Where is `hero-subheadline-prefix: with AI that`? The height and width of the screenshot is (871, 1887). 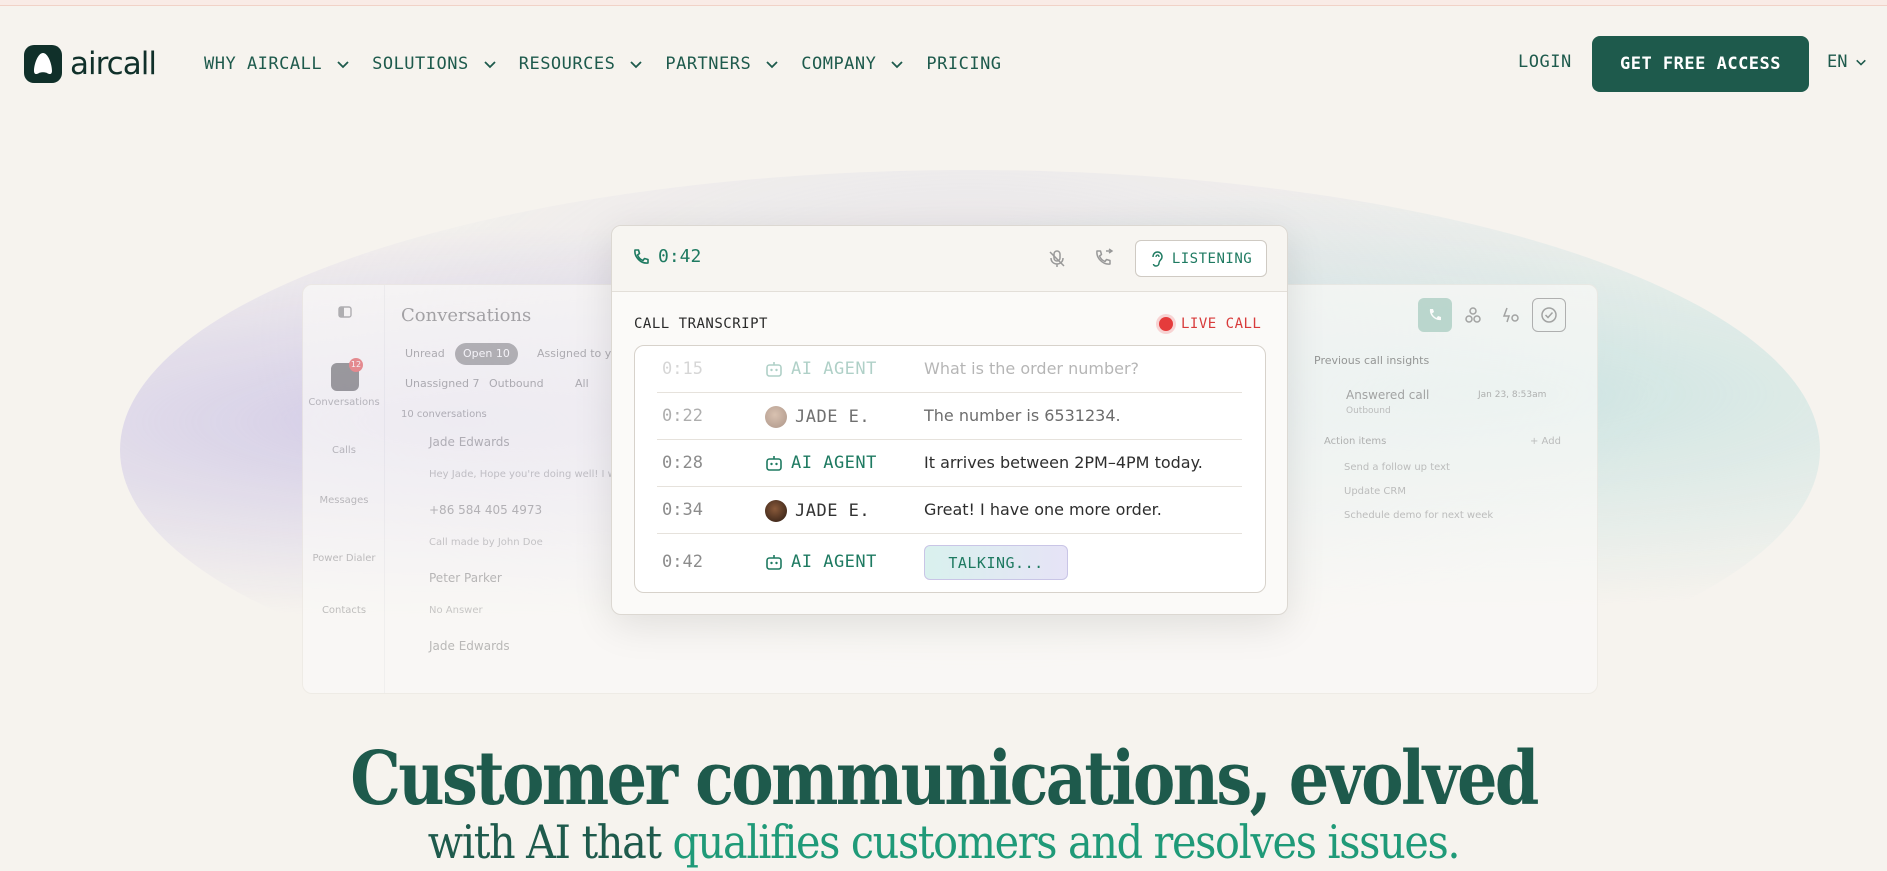 hero-subheadline-prefix: with AI that is located at coordinates (550, 842).